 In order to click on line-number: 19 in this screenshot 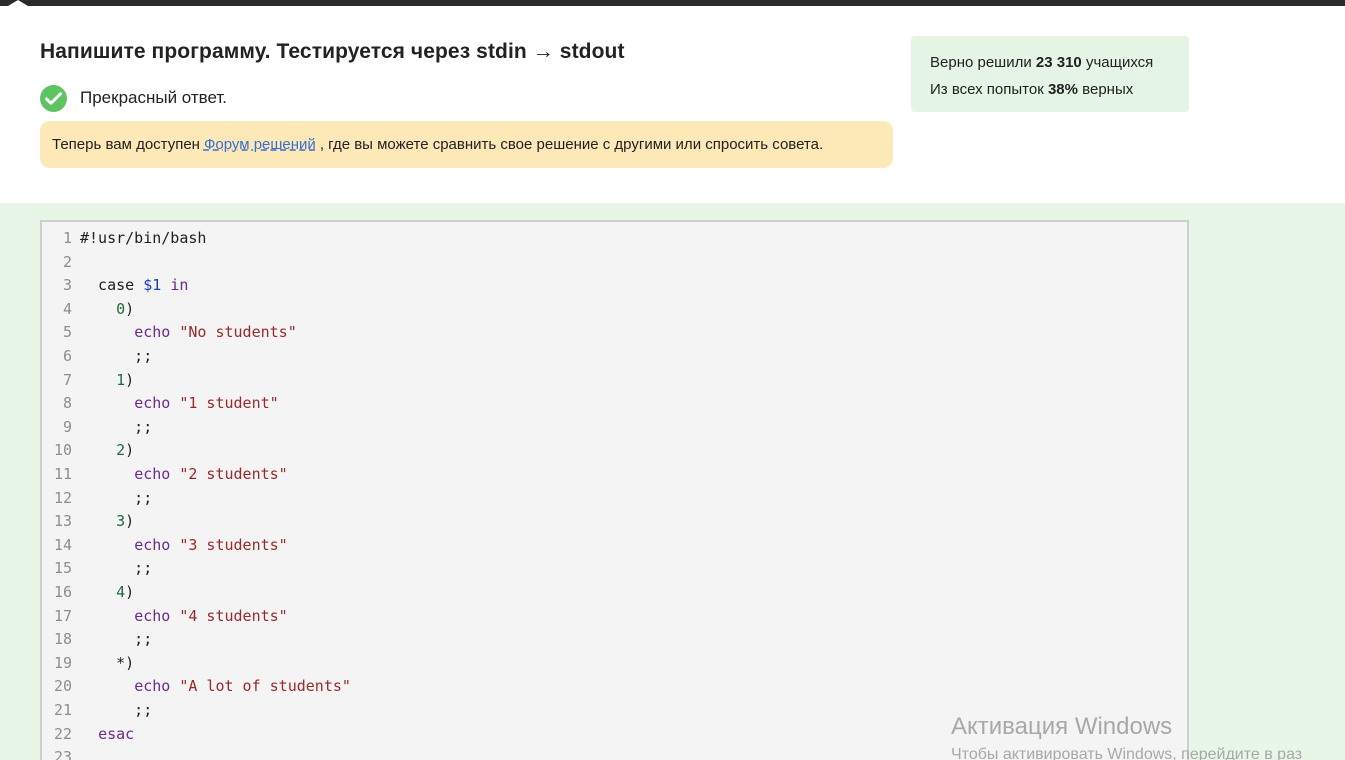, I will do `click(62, 662)`.